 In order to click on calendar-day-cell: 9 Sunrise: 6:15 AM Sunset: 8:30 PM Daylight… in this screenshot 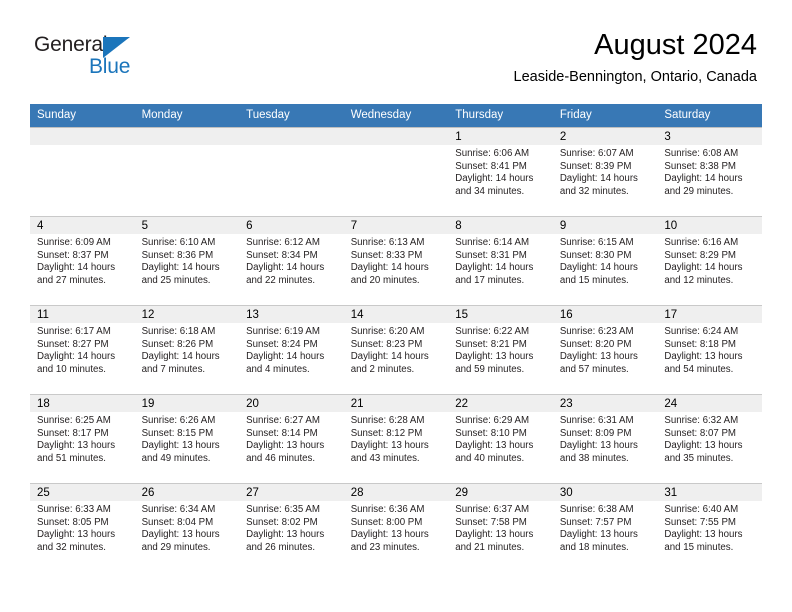, I will do `click(605, 261)`.